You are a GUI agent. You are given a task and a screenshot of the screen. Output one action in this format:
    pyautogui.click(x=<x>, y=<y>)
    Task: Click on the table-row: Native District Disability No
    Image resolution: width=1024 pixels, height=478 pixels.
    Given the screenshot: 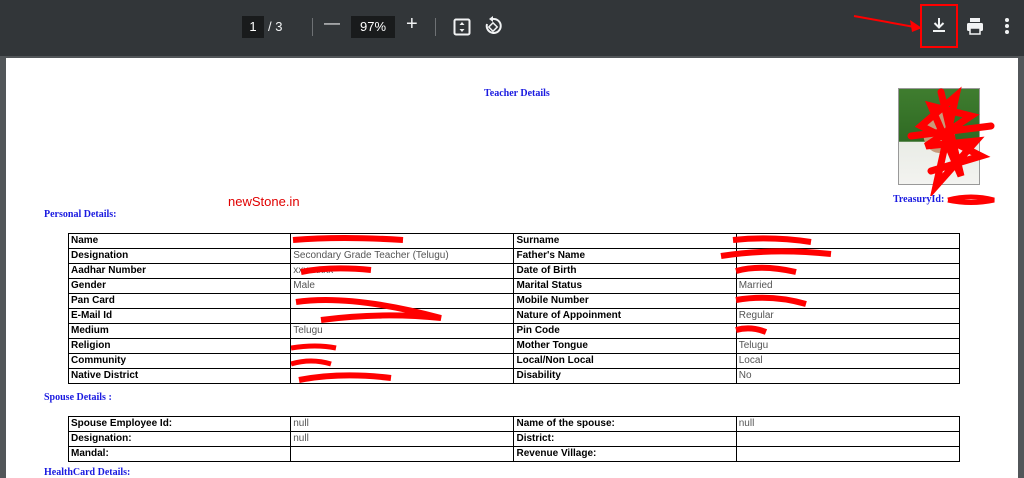 What is the action you would take?
    pyautogui.click(x=514, y=376)
    